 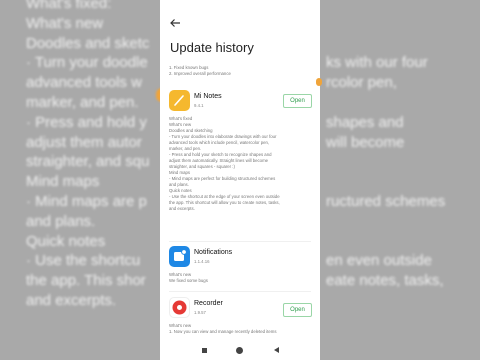 I want to click on note-line: and excerpts., so click(x=182, y=208).